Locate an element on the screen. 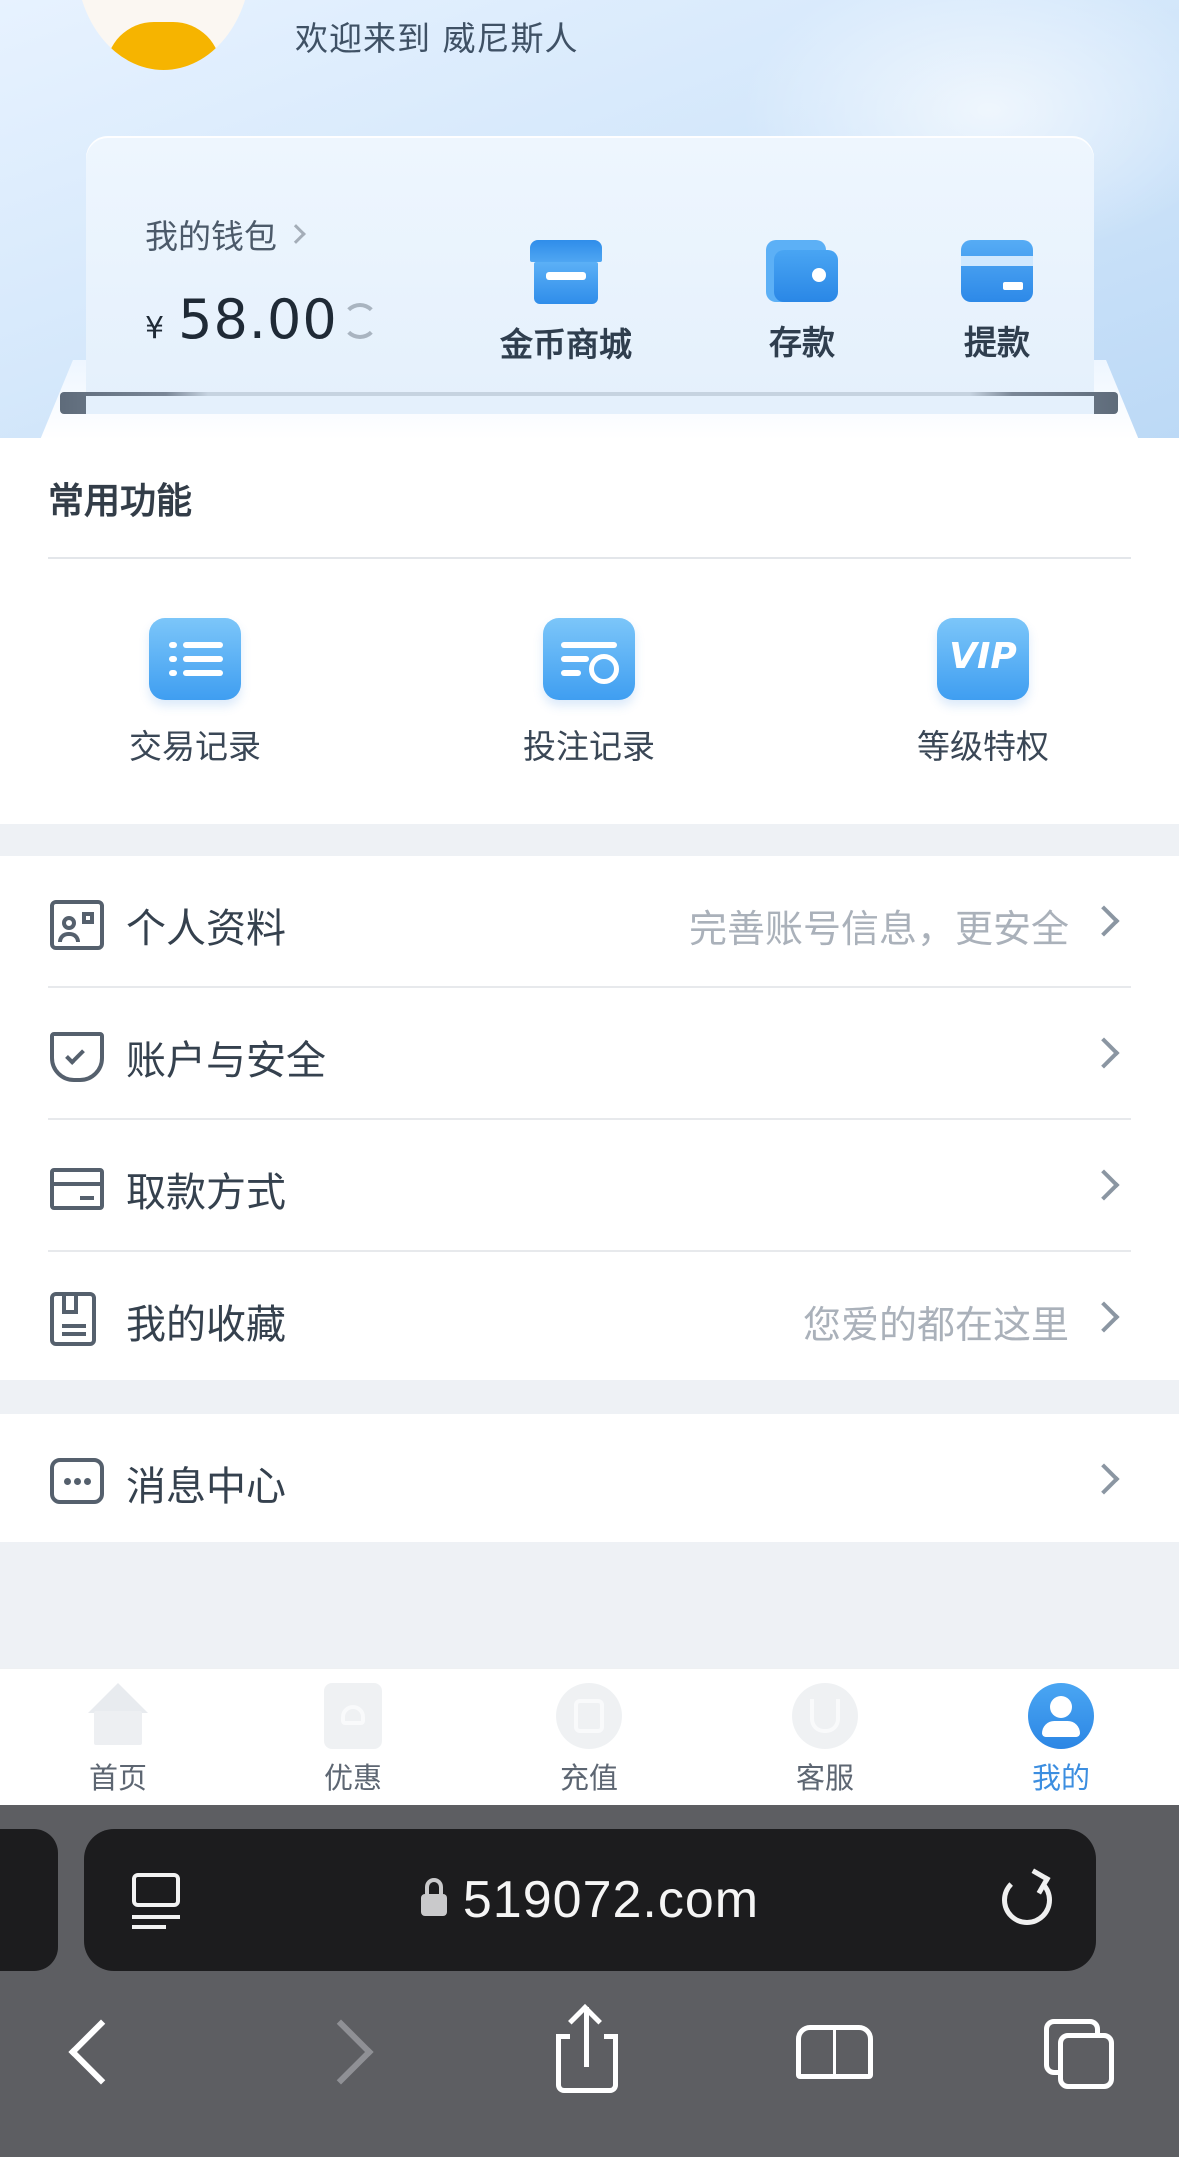 This screenshot has width=1179, height=2157. avatar-shoulder is located at coordinates (163, 46).